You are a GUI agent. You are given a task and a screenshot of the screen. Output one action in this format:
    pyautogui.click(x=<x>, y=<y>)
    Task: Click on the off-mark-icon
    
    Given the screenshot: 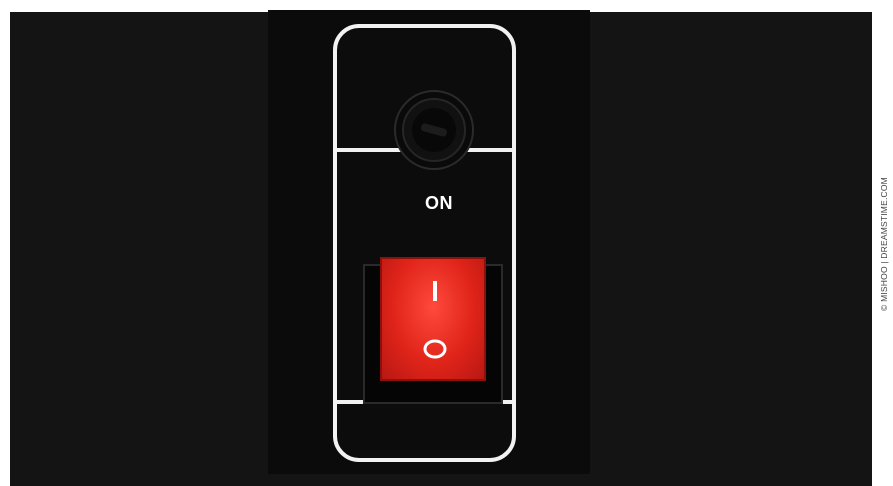 What is the action you would take?
    pyautogui.click(x=435, y=349)
    